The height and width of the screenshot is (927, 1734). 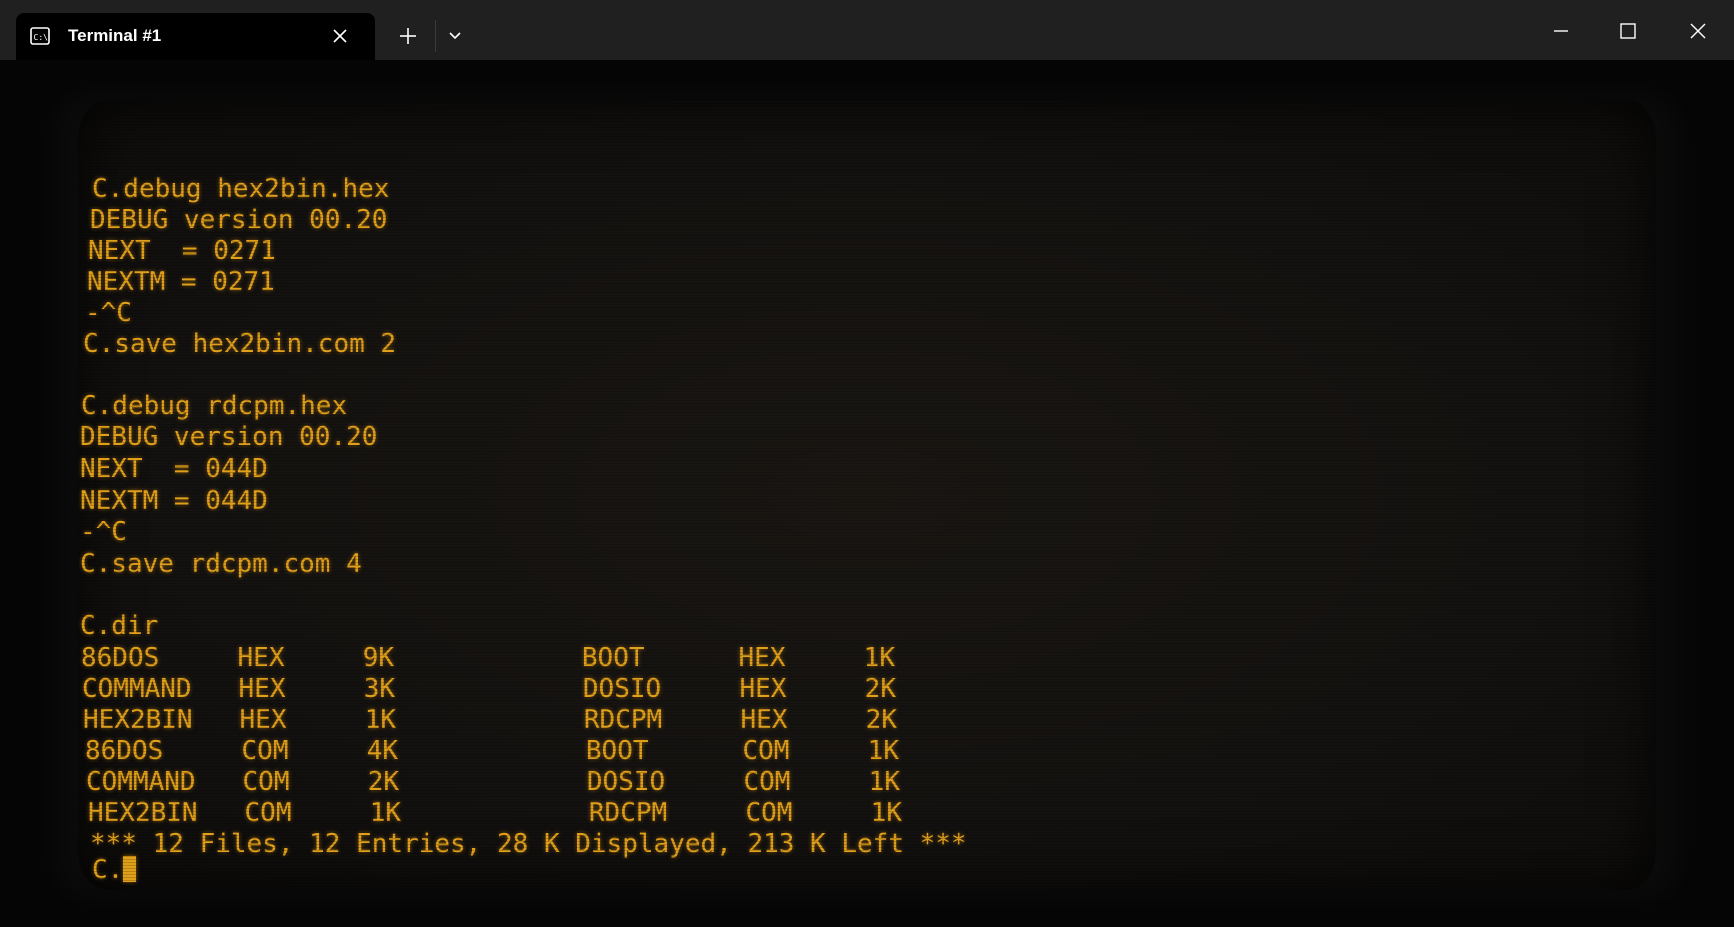 I want to click on terminal-line: C.dir, so click(x=119, y=626).